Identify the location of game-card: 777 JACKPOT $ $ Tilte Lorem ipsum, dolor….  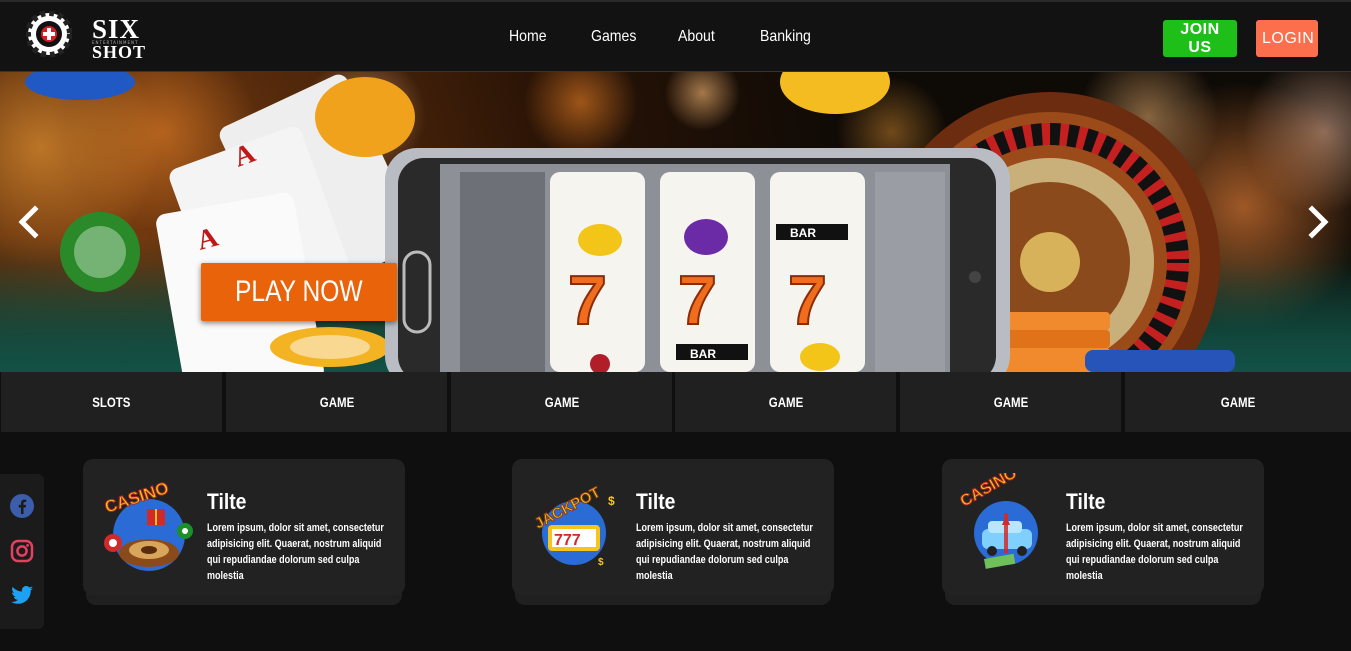
(673, 527).